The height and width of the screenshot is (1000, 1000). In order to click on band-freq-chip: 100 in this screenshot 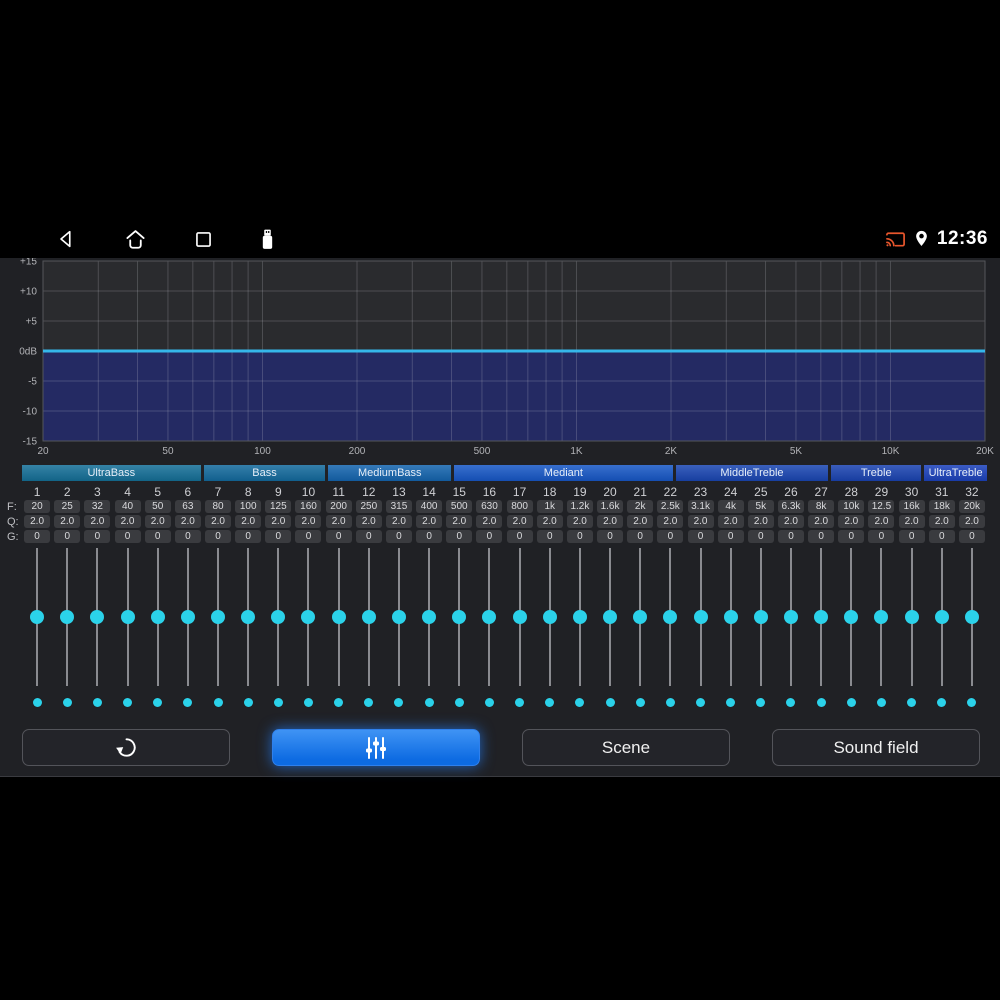, I will do `click(248, 506)`.